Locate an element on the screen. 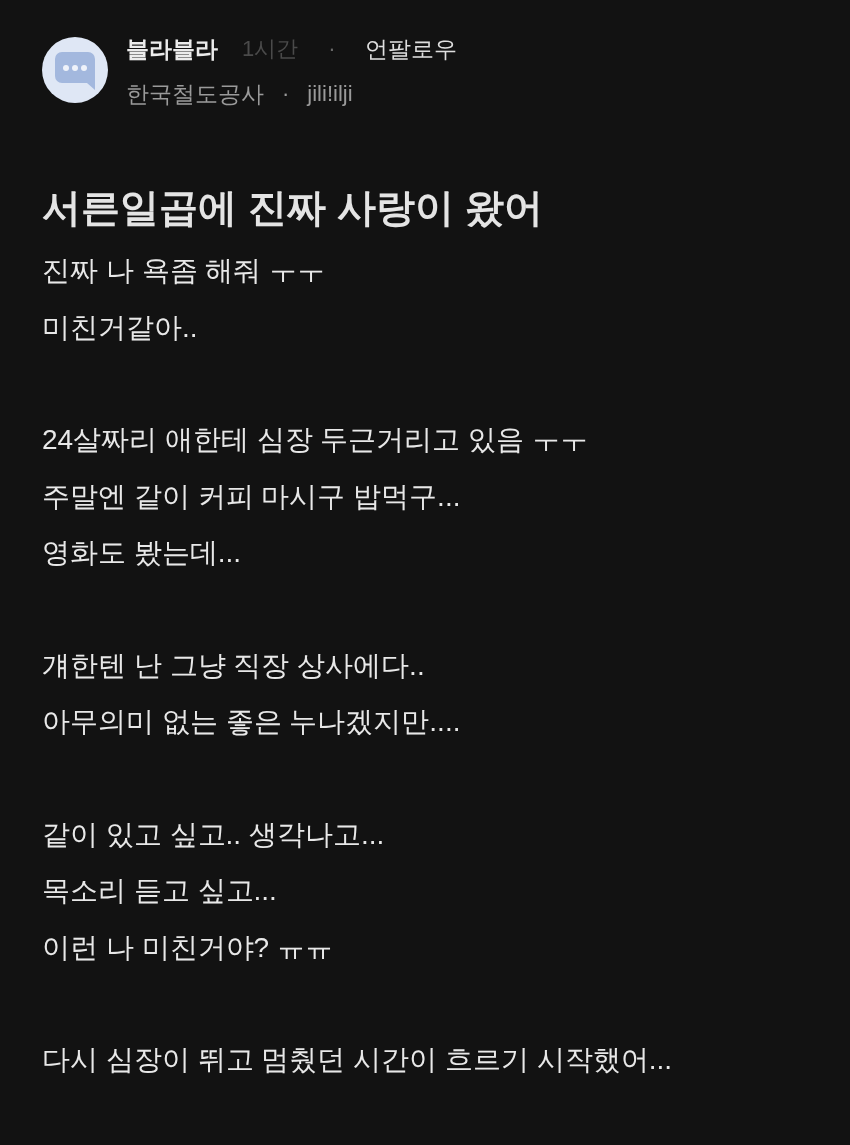 Image resolution: width=850 pixels, height=1145 pixels. body-text-line: 이런 나 미친거야? ㅠㅠ is located at coordinates (187, 947).